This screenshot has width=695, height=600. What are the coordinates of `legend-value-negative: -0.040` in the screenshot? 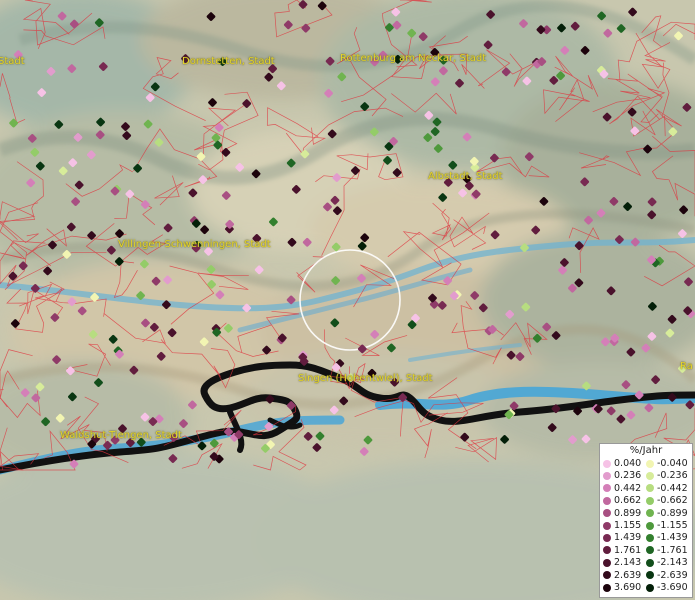 It's located at (672, 463).